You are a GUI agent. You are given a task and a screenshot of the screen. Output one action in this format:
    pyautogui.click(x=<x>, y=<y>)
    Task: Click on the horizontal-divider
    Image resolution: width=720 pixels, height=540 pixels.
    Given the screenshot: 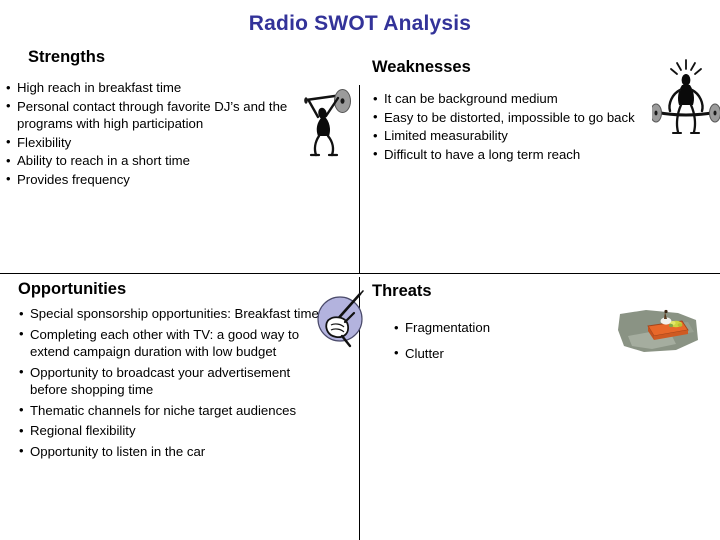 What is the action you would take?
    pyautogui.click(x=360, y=273)
    